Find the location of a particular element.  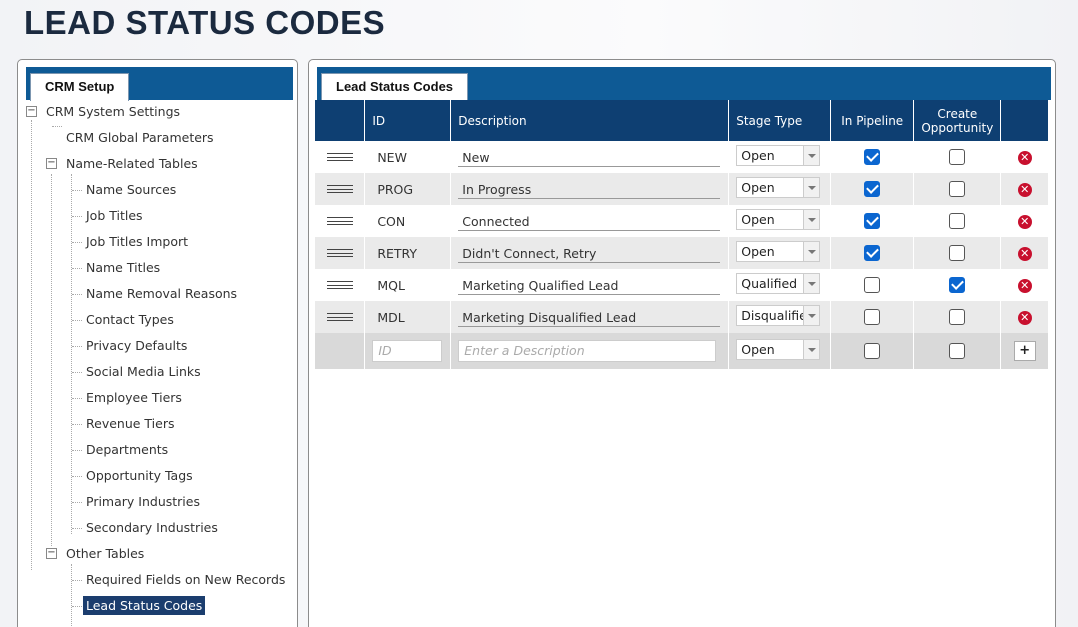

tree-item-name-related-tables: Name-Related Tables is located at coordinates (132, 164).